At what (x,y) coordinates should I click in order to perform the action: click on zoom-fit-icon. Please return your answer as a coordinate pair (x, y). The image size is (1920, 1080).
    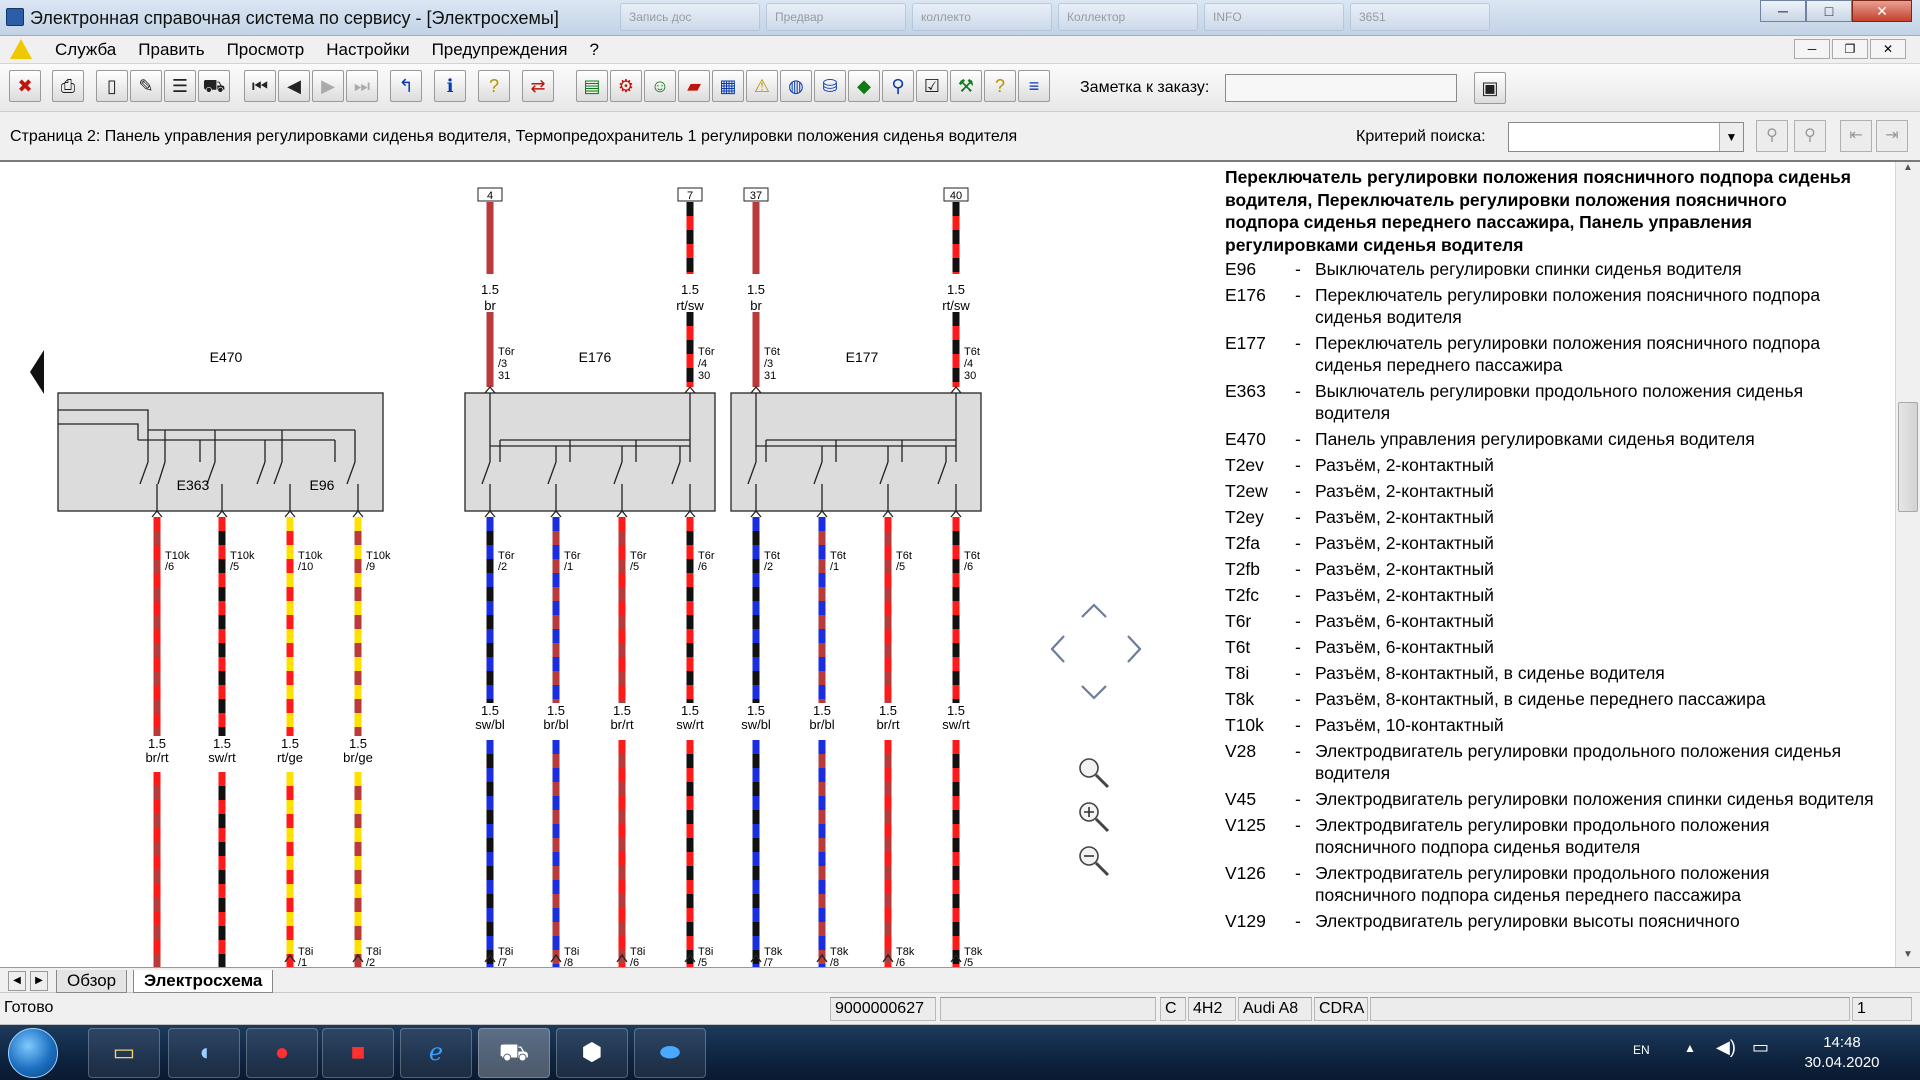
    Looking at the image, I should click on (1094, 773).